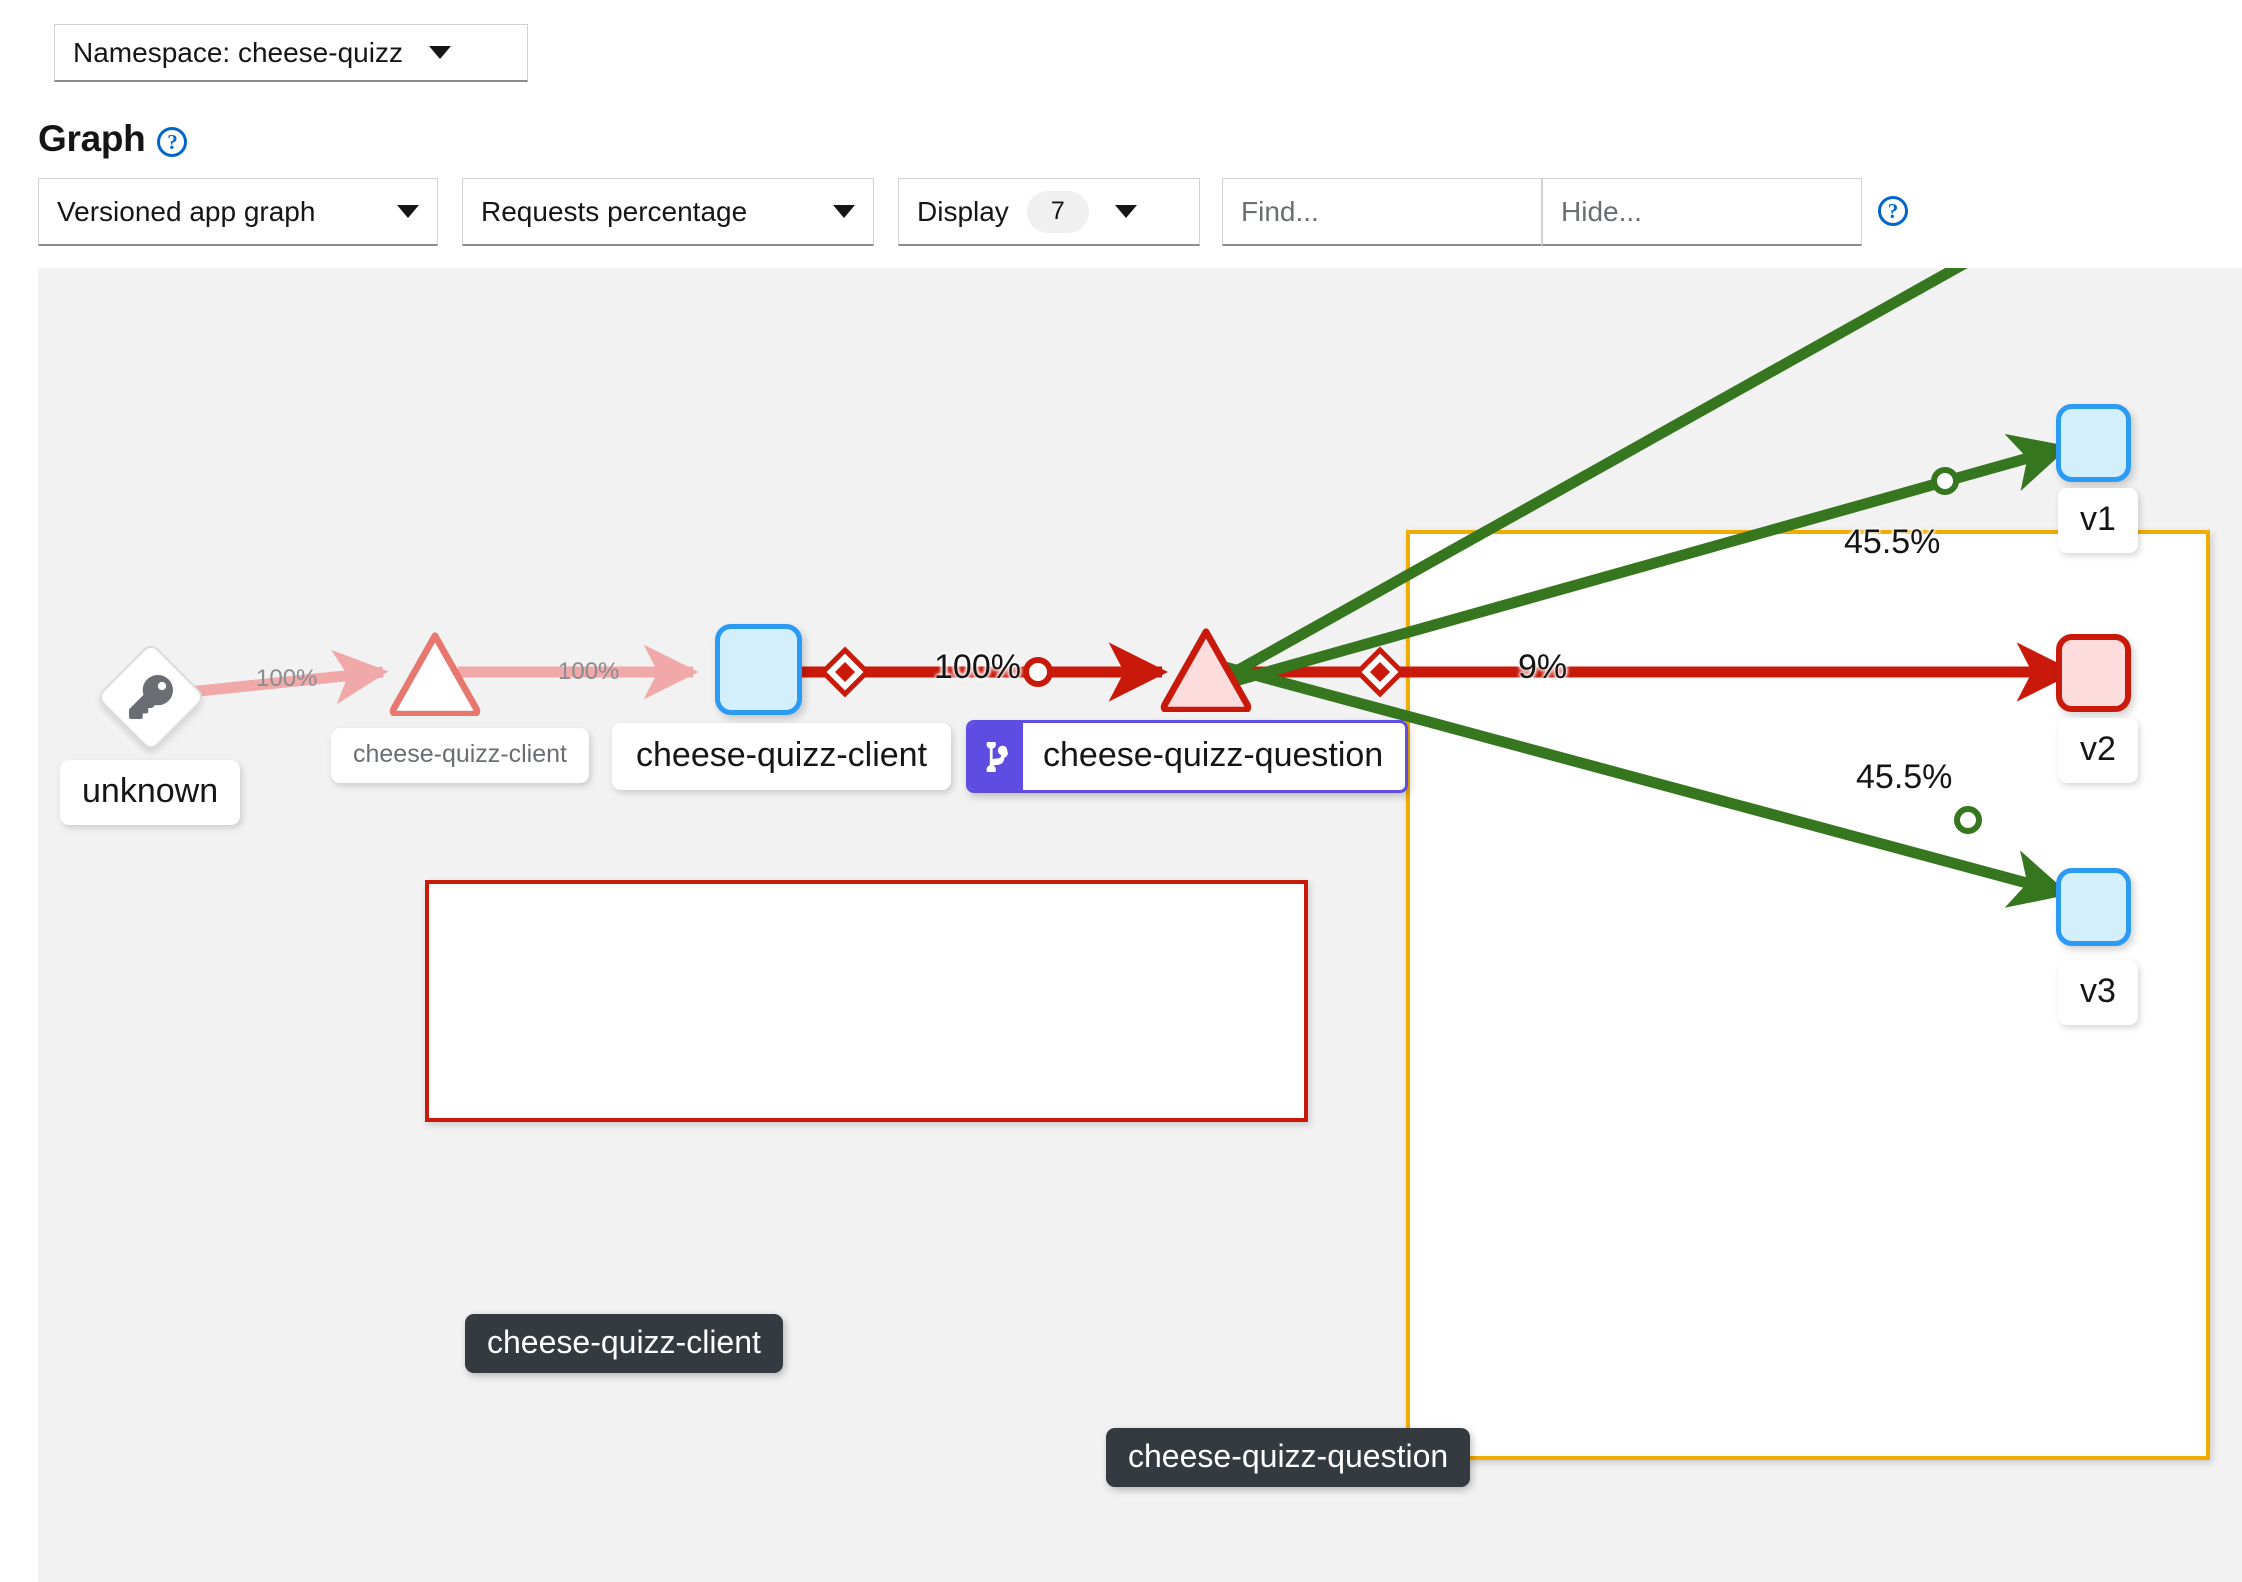 The height and width of the screenshot is (1582, 2242). Describe the element at coordinates (1121, 44) in the screenshot. I see `namespace-bar: Namespace: cheese-quizz` at that location.